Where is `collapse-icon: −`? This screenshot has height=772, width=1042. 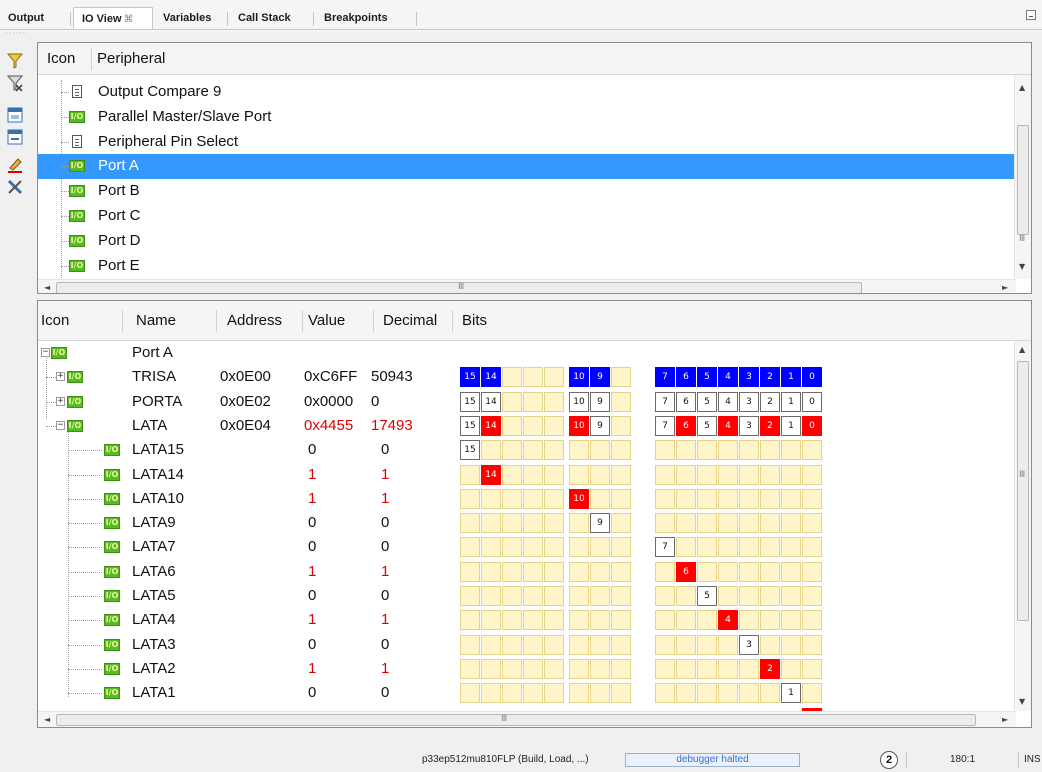 collapse-icon: − is located at coordinates (45, 352).